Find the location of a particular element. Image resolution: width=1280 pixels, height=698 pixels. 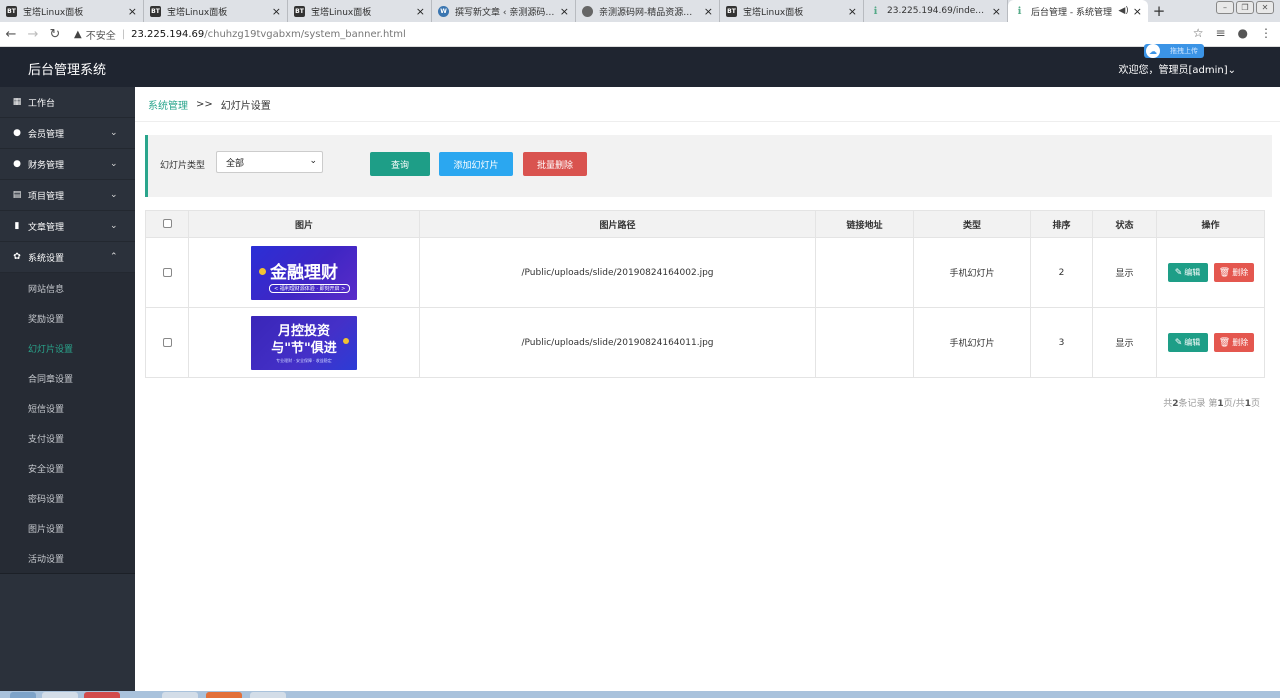

url-host: 23.225.194.69 is located at coordinates (168, 34).